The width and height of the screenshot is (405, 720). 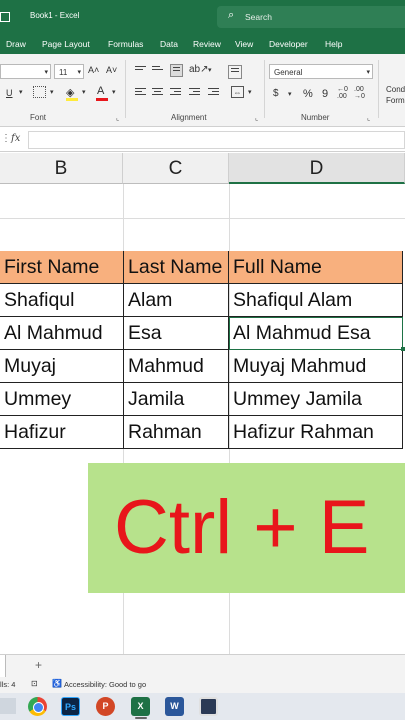 What do you see at coordinates (125, 44) in the screenshot?
I see `tab-formulas: Formulas` at bounding box center [125, 44].